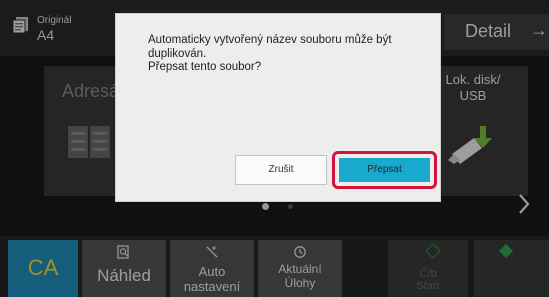 The image size is (549, 297). What do you see at coordinates (205, 67) in the screenshot?
I see `dialog-message-line: Přepsat tento soubor?` at bounding box center [205, 67].